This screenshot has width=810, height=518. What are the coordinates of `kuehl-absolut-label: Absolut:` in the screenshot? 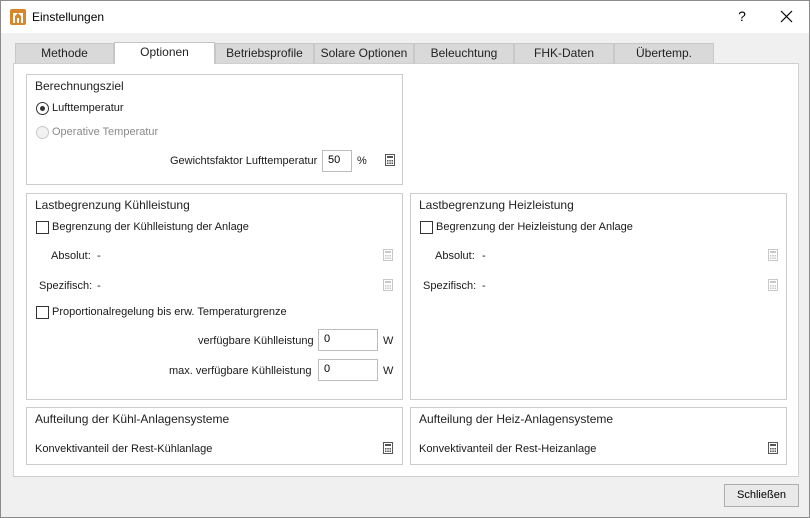 It's located at (71, 256).